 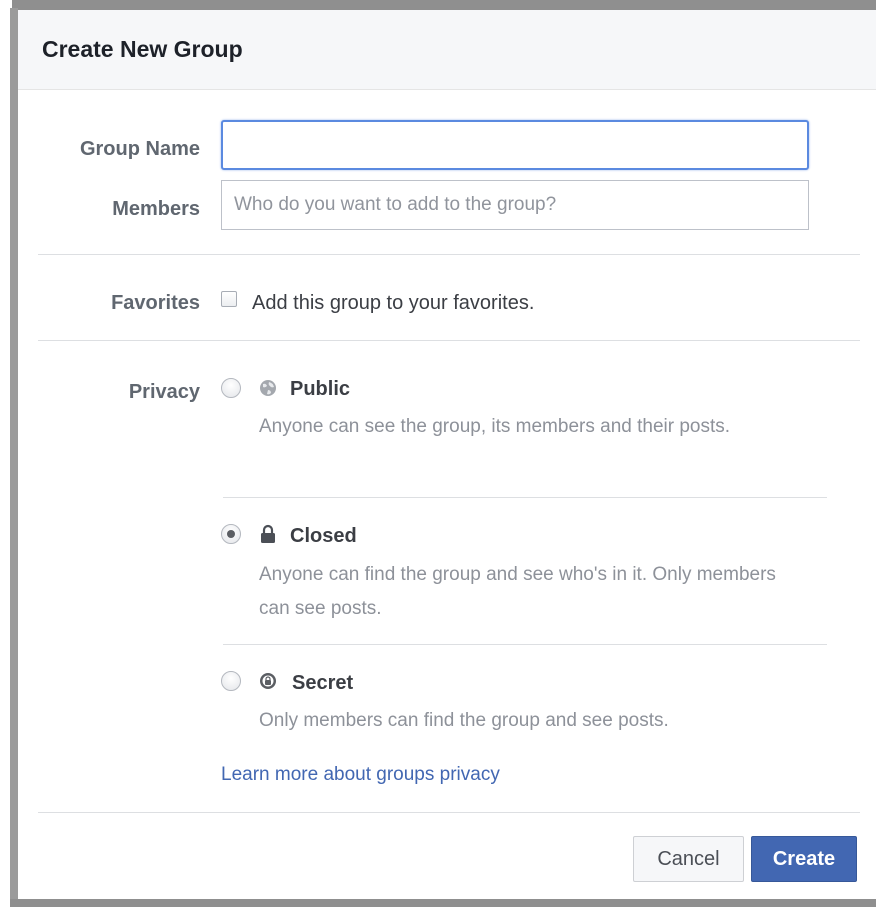 I want to click on learn-more-privacy-link: Learn more about groups privacy, so click(x=360, y=775).